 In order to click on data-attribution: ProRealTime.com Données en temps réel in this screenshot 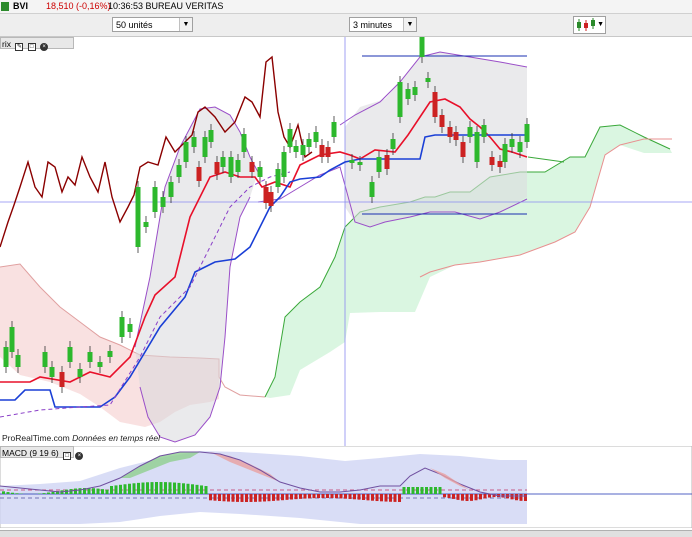, I will do `click(81, 438)`.